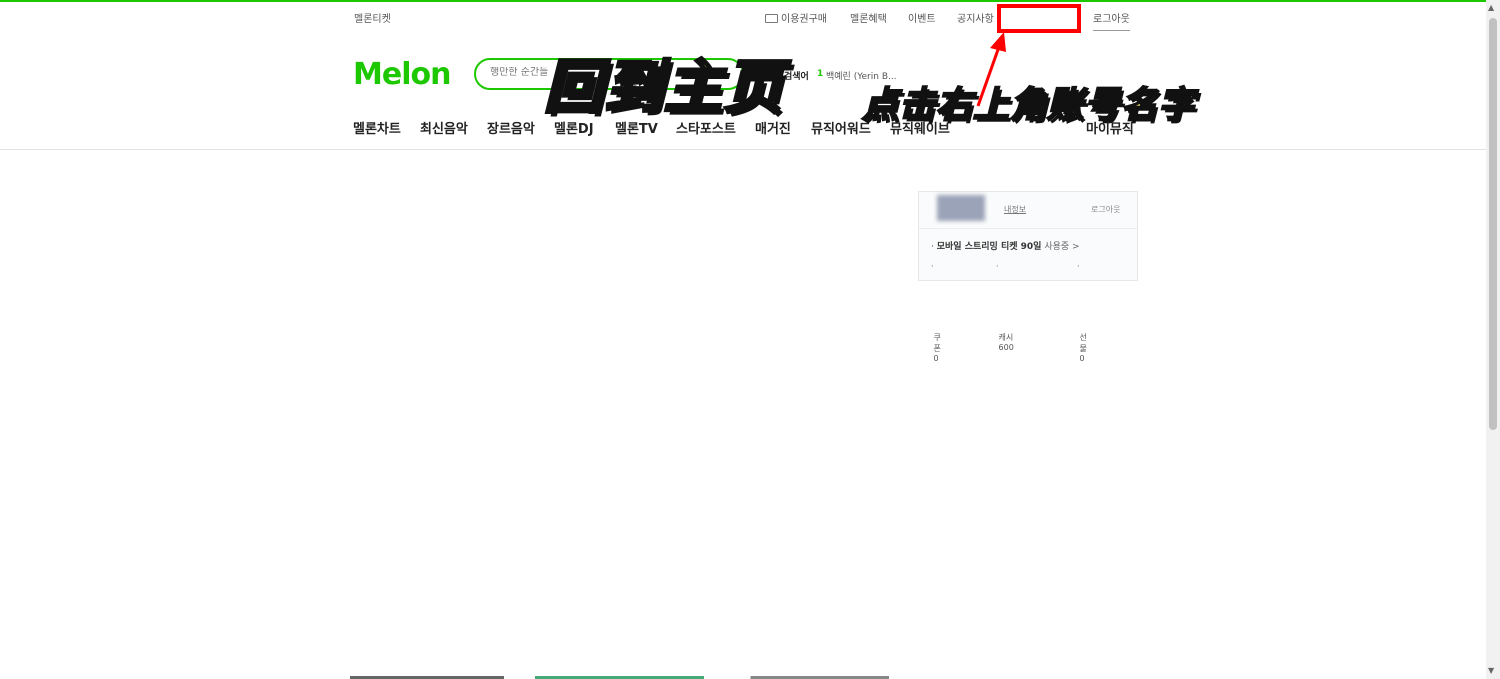 The height and width of the screenshot is (679, 1500). What do you see at coordinates (1111, 20) in the screenshot?
I see `logout-link: 로그아웃` at bounding box center [1111, 20].